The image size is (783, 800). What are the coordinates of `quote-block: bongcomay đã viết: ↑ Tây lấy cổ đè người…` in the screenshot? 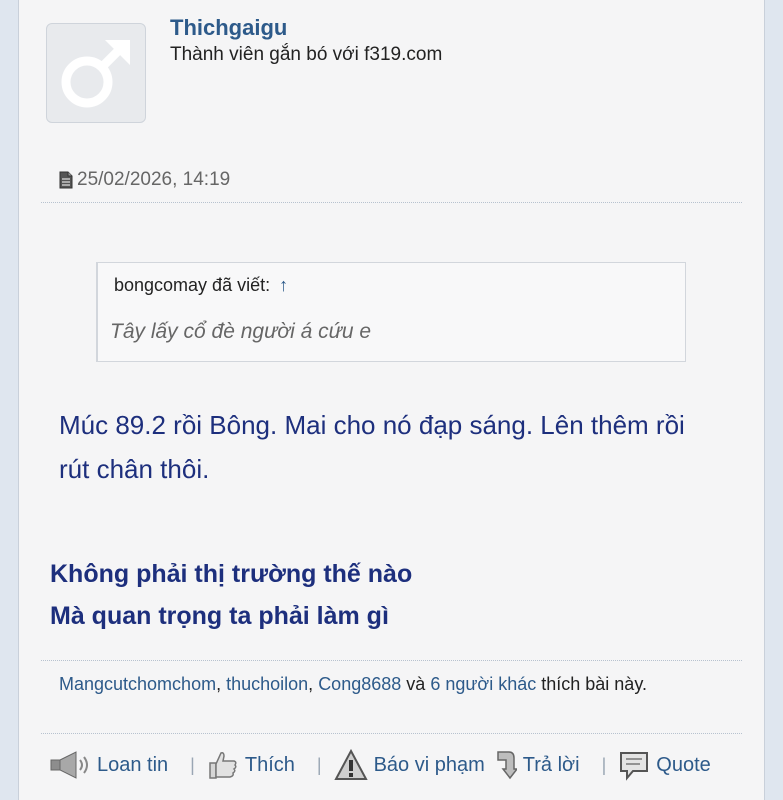 It's located at (391, 312).